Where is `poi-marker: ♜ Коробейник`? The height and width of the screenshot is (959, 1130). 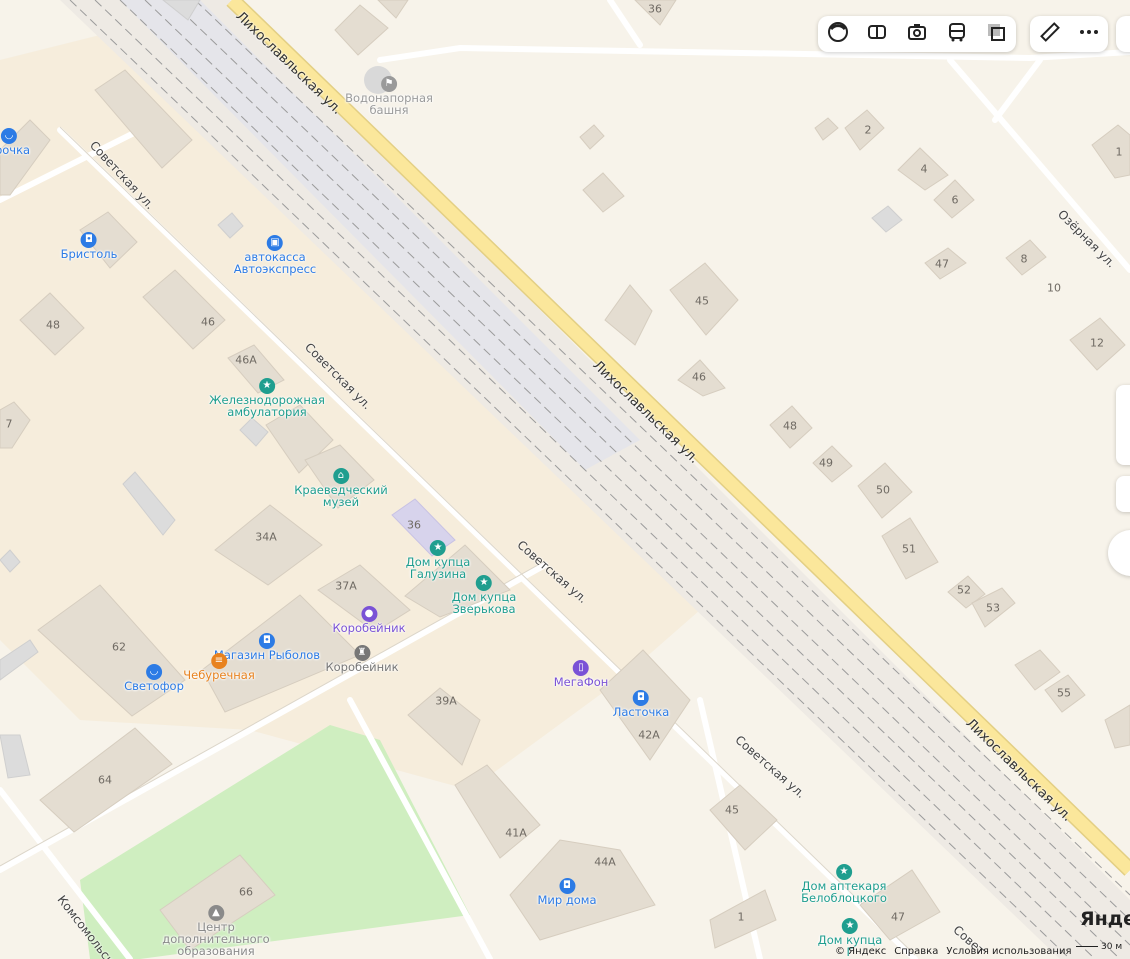 poi-marker: ♜ Коробейник is located at coordinates (362, 659).